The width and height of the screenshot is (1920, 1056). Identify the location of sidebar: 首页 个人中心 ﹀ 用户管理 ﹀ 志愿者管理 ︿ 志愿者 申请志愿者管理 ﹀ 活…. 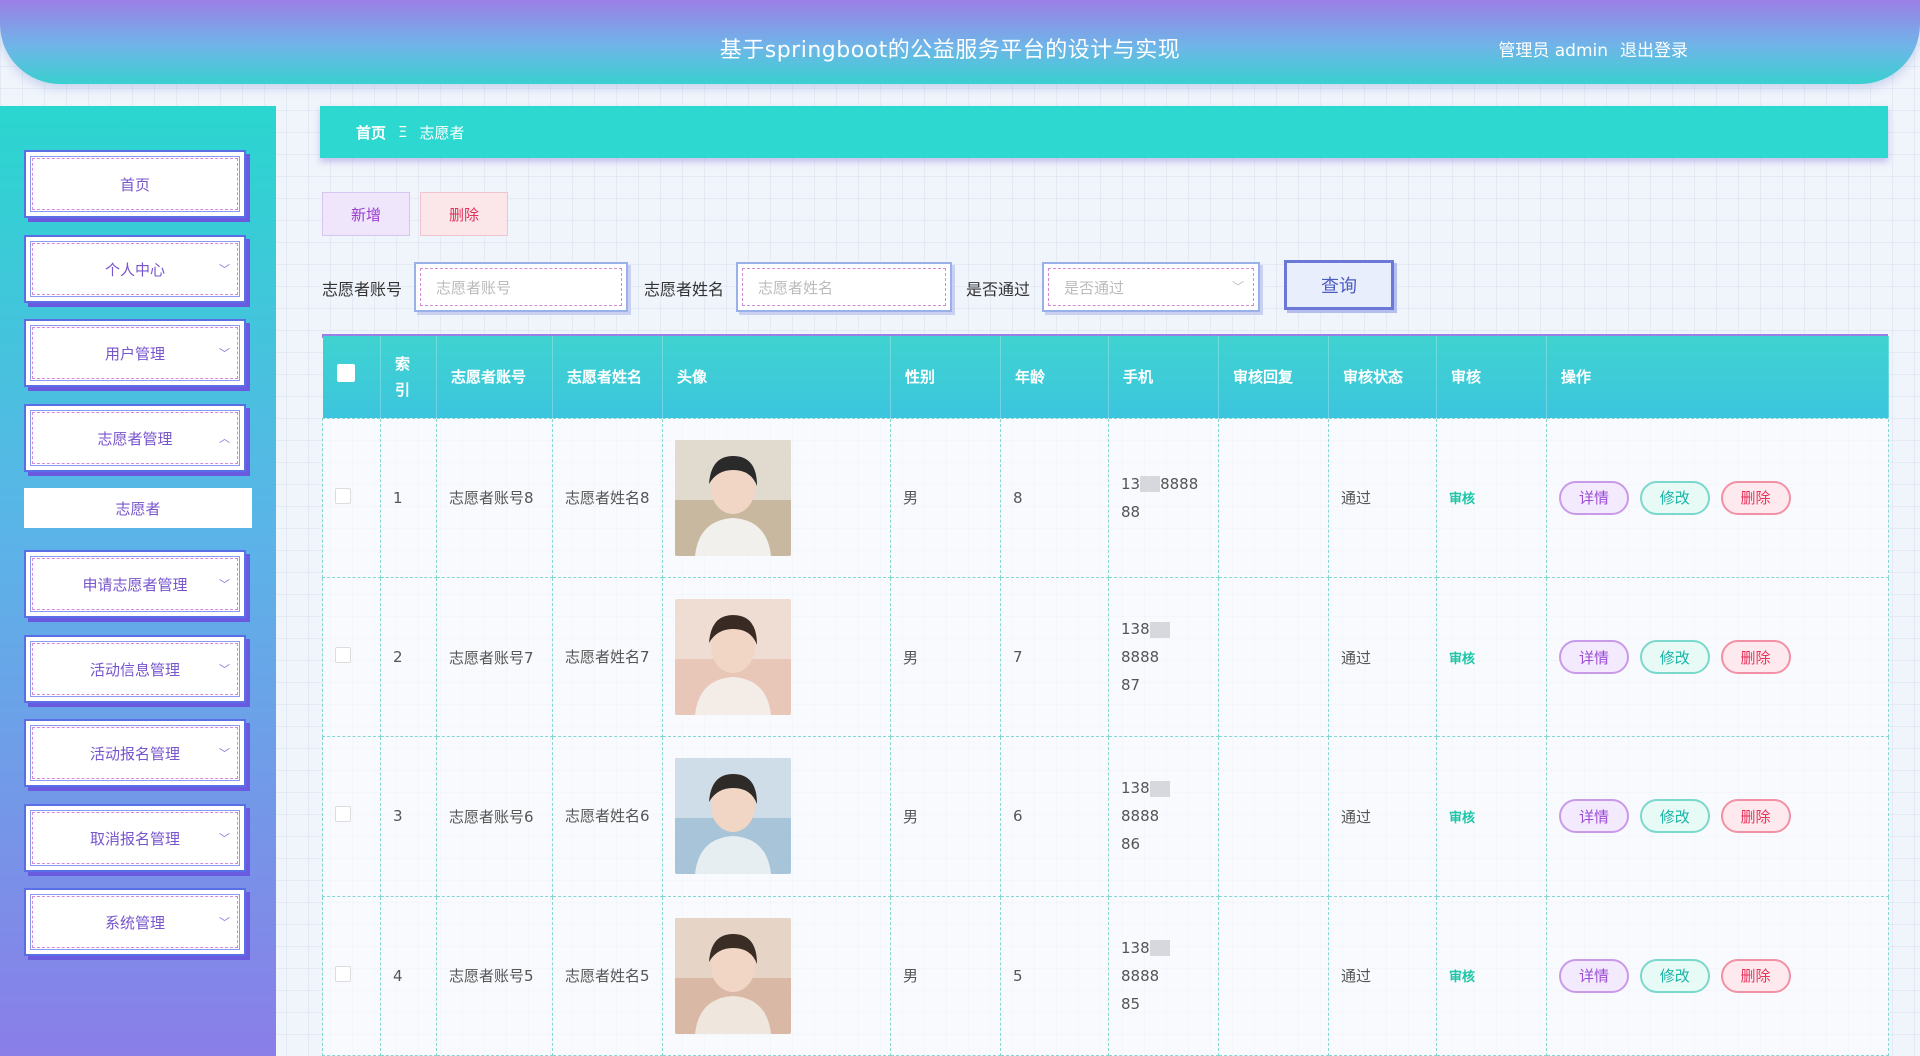
(138, 581).